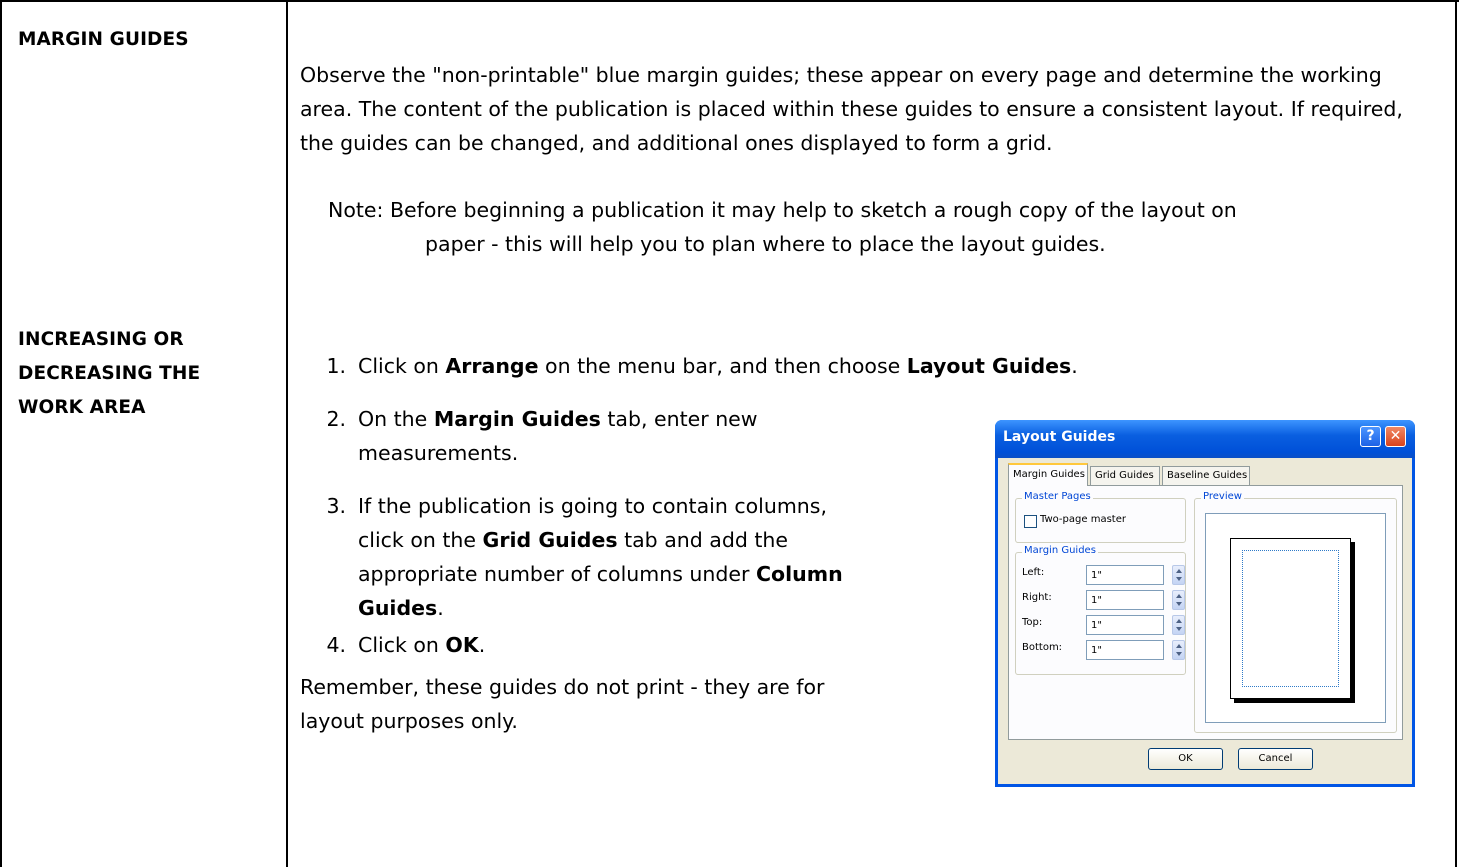 The height and width of the screenshot is (867, 1459). I want to click on right-label: Right:, so click(1037, 597).